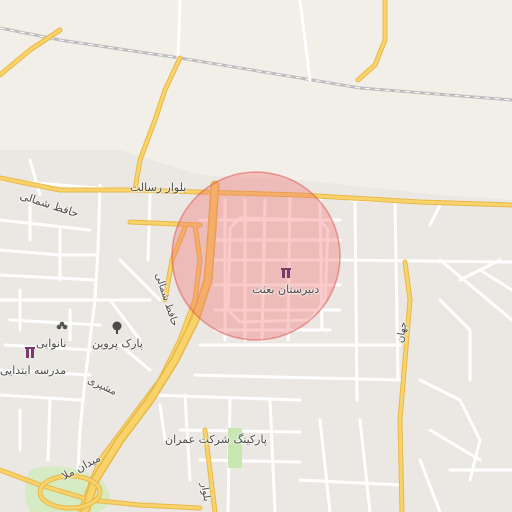 The height and width of the screenshot is (512, 512). What do you see at coordinates (117, 327) in the screenshot?
I see `park-icon` at bounding box center [117, 327].